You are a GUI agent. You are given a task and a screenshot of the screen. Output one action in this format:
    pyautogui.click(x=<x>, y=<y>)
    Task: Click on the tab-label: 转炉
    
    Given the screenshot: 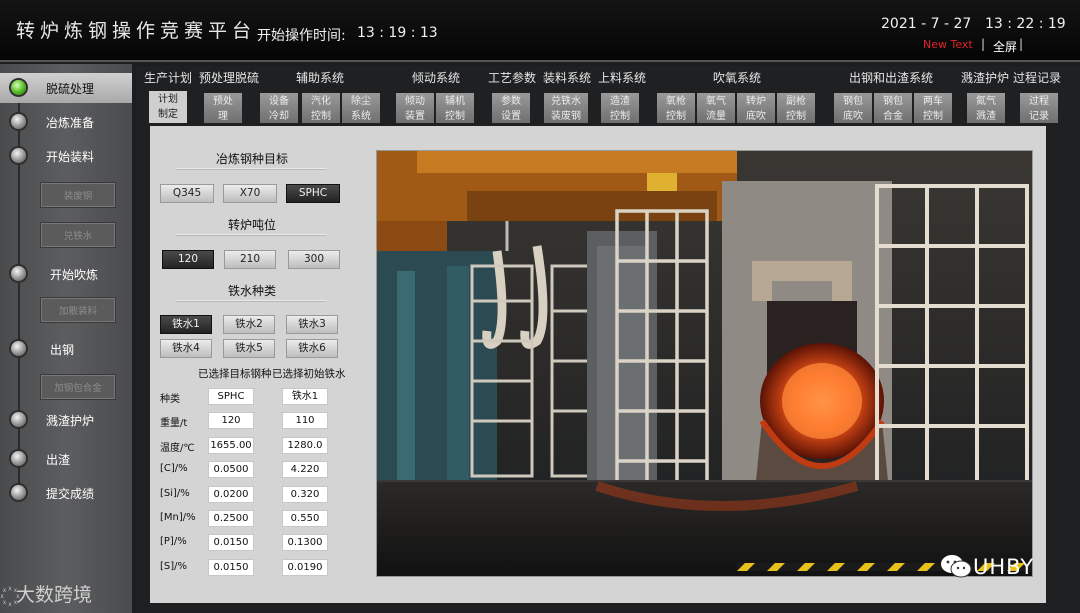 What is the action you would take?
    pyautogui.click(x=756, y=101)
    